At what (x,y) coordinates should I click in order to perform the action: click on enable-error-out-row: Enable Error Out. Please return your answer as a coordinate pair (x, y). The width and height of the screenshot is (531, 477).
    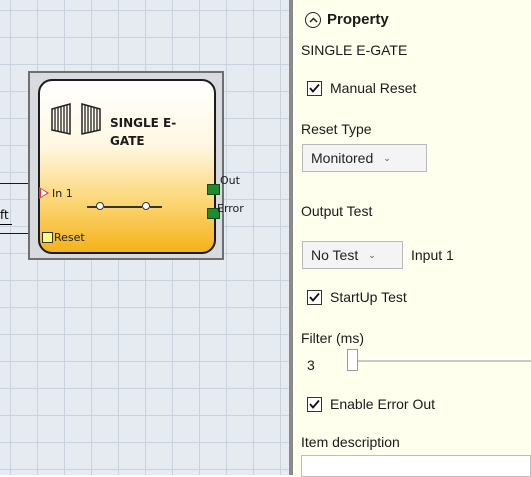
    Looking at the image, I should click on (371, 404).